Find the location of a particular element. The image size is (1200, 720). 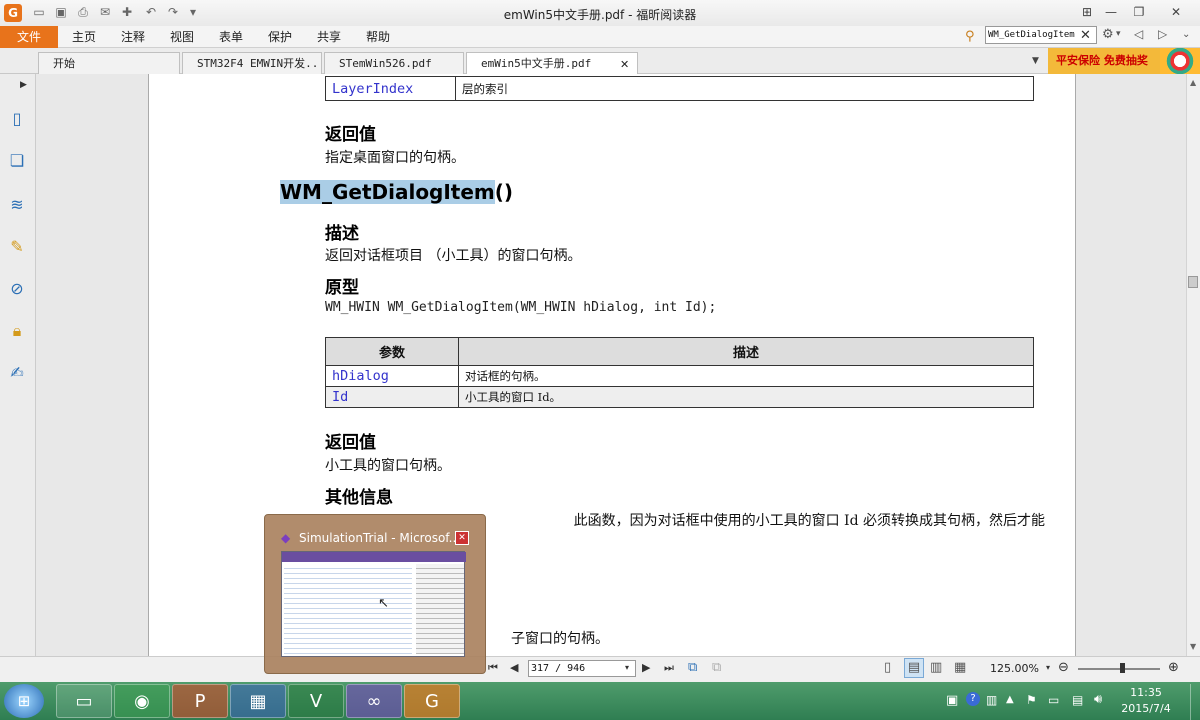

tab-stemwin526: STemWin526.pdf is located at coordinates (394, 63).